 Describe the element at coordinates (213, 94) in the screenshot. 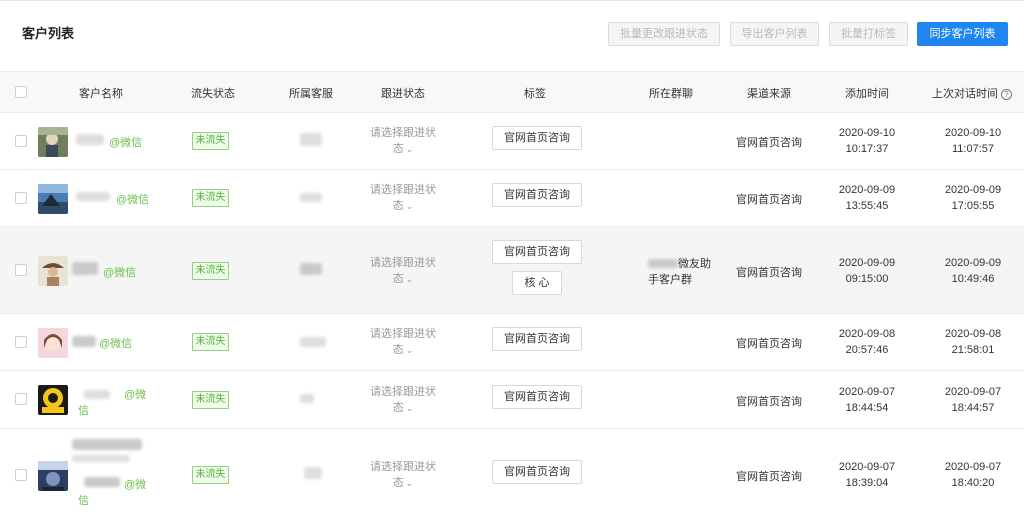

I see `col-lost-status: 流失状态` at that location.